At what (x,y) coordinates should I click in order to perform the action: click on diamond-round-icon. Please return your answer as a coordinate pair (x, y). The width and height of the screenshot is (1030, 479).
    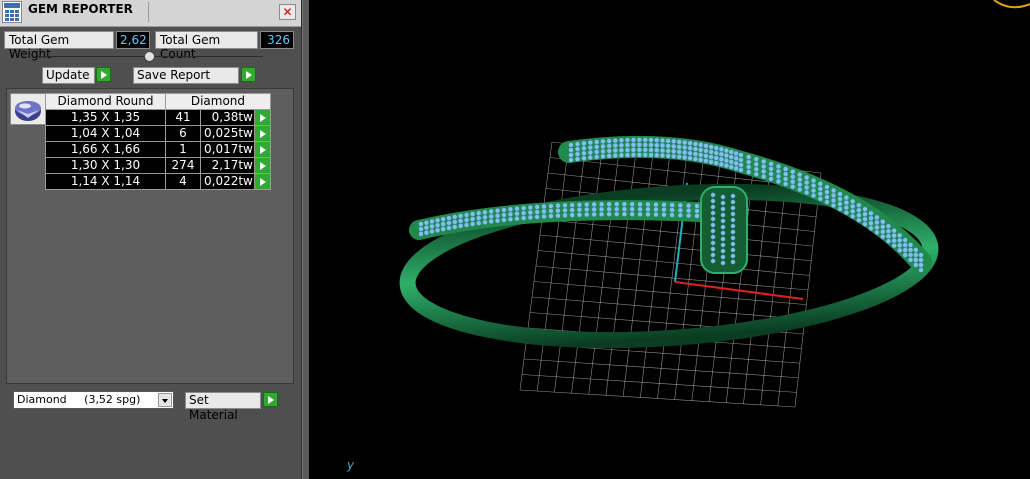
    Looking at the image, I should click on (28, 109).